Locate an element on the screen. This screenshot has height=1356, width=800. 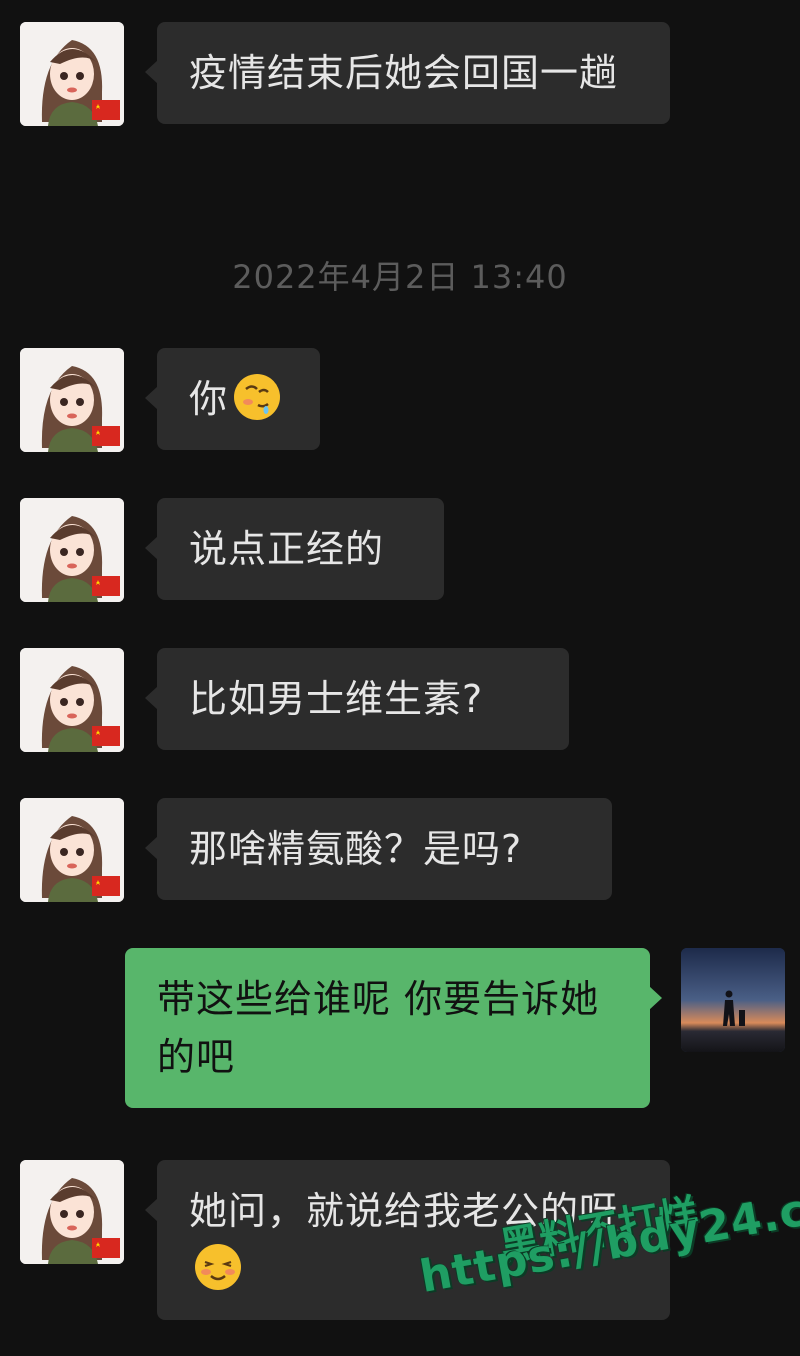
smiling-blush-icon is located at coordinates (218, 1267).